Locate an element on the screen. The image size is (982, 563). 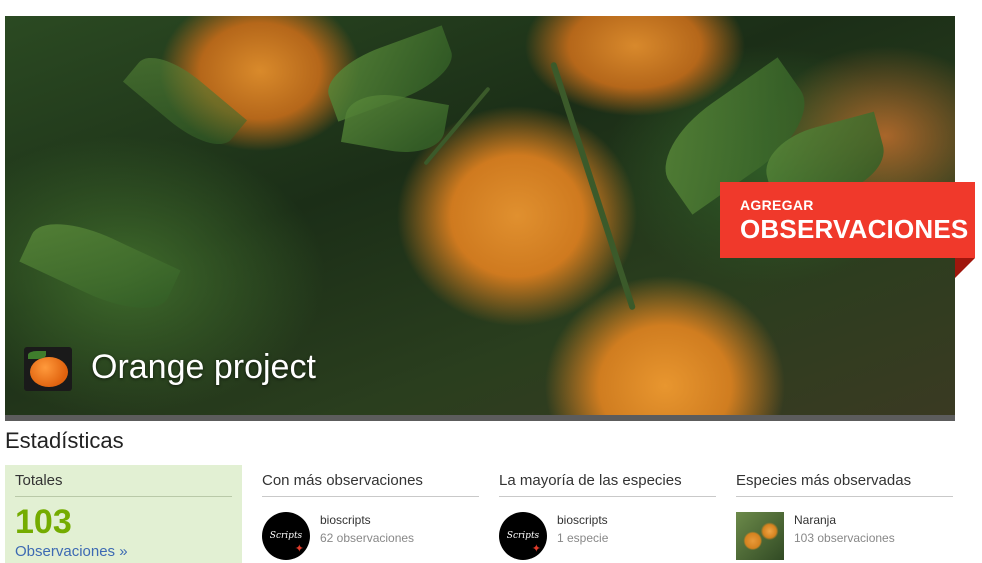
observations-count: 103 observaciones is located at coordinates (844, 538).